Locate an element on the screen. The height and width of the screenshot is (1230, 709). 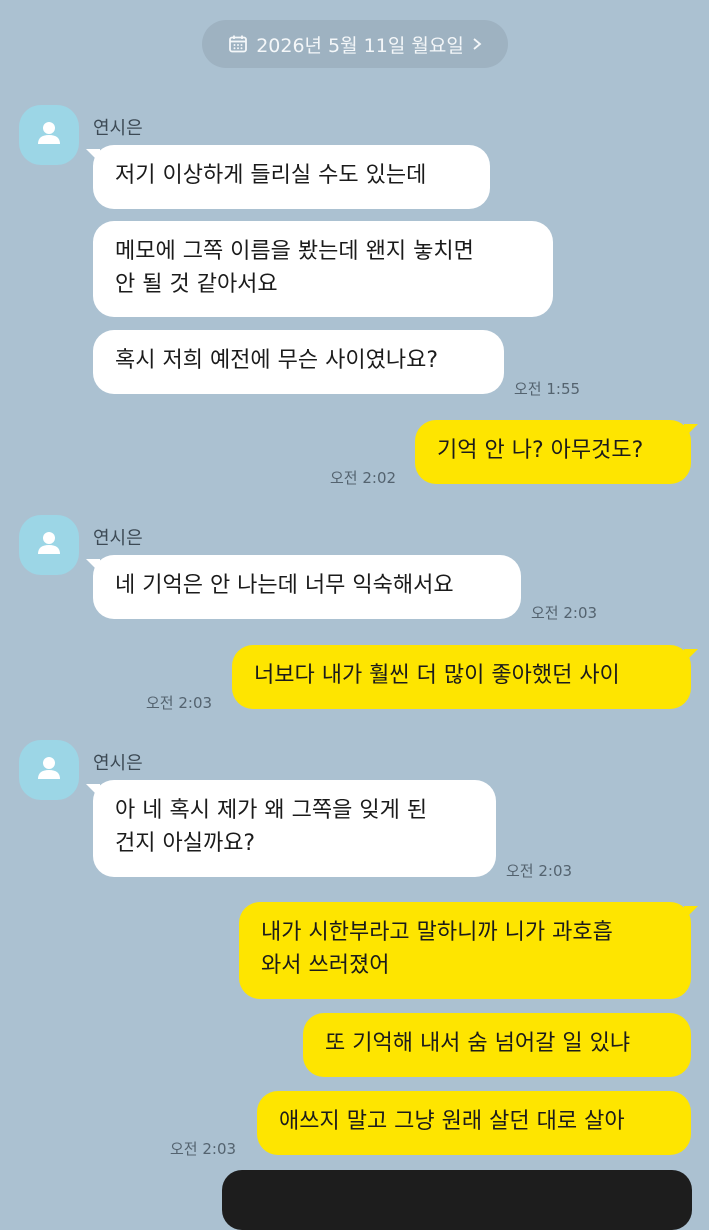
image-message is located at coordinates (457, 1200).